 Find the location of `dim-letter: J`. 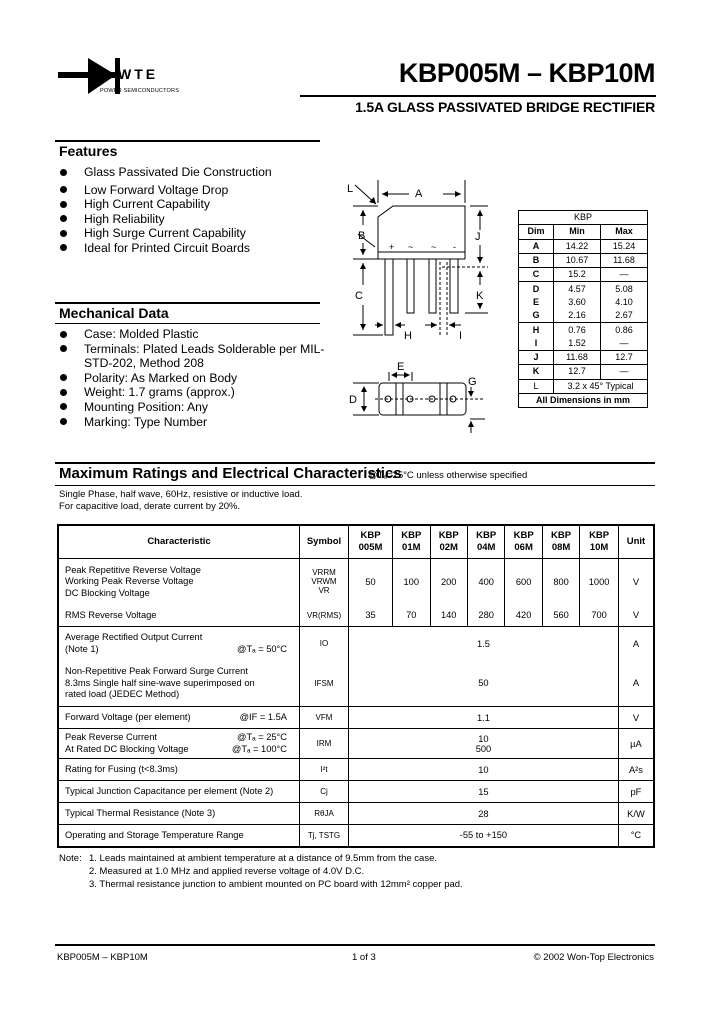

dim-letter: J is located at coordinates (536, 357).